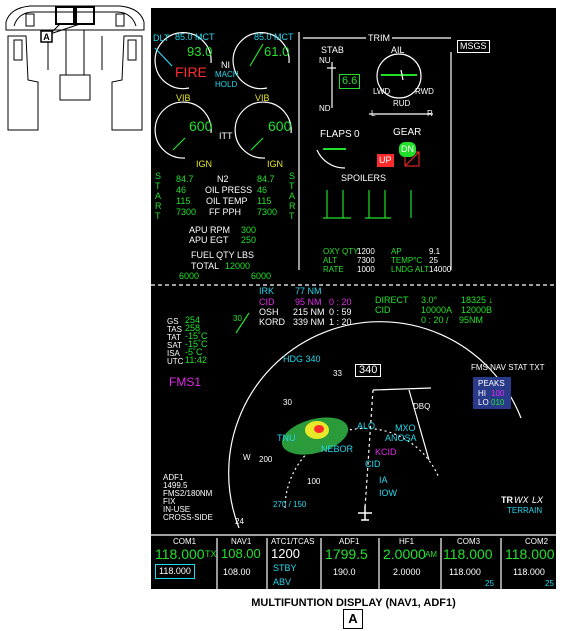 This screenshot has width=563, height=631. Describe the element at coordinates (287, 402) in the screenshot. I see `compass-30: 30` at that location.